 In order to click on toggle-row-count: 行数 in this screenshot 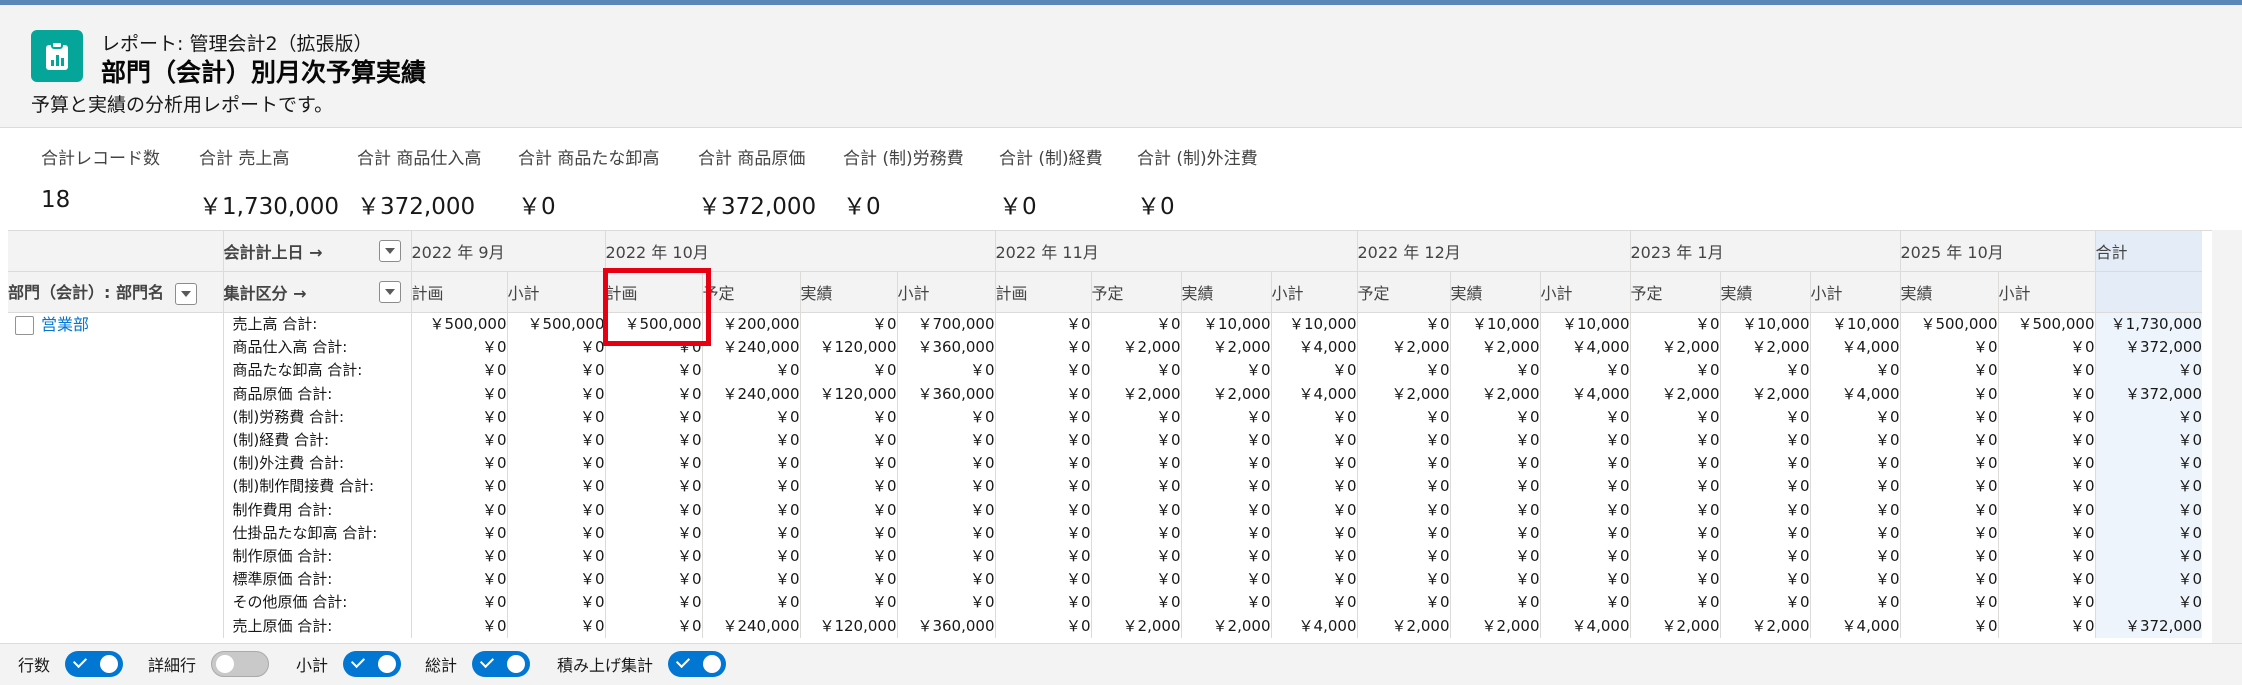, I will do `click(71, 665)`.